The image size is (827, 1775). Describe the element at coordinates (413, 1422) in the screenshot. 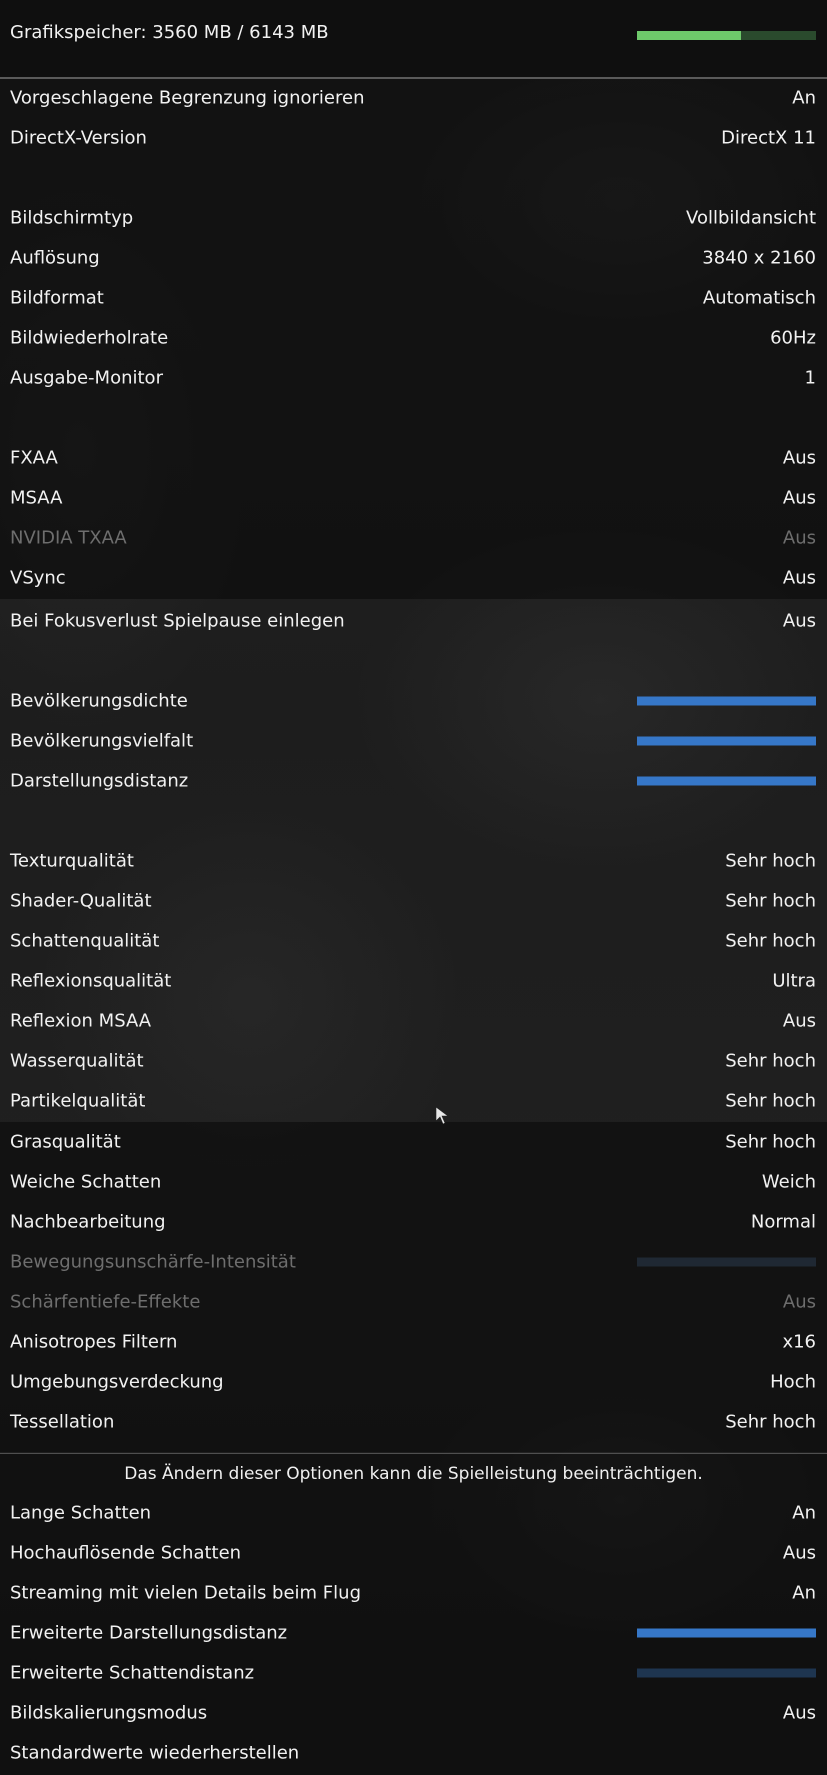

I see `setting-row-tessellation: Tessellation Sehr hoch` at that location.